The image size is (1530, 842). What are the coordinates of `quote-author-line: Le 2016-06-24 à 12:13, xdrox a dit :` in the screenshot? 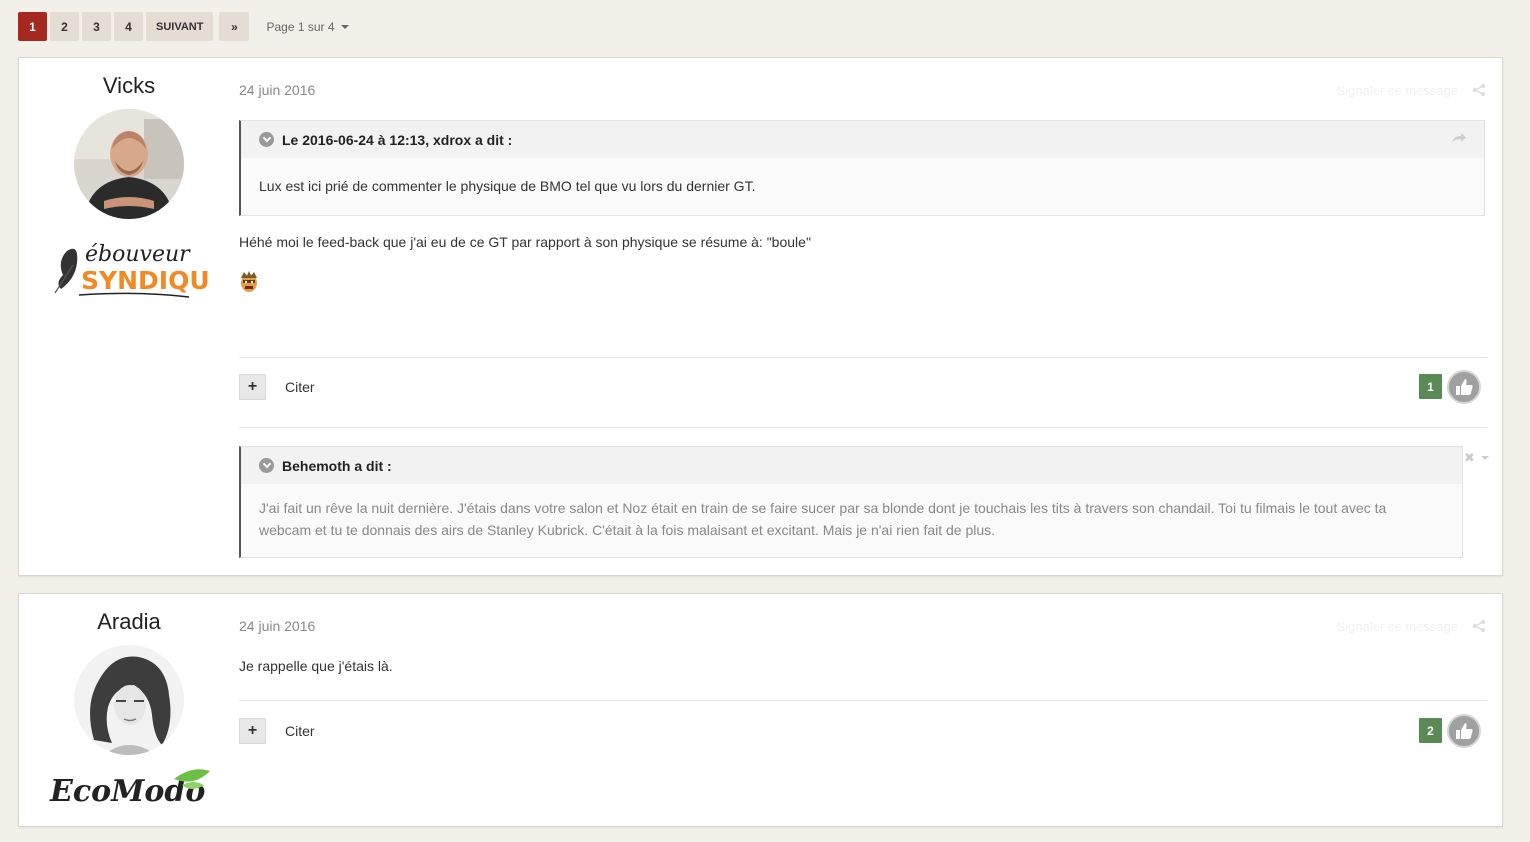 It's located at (397, 139).